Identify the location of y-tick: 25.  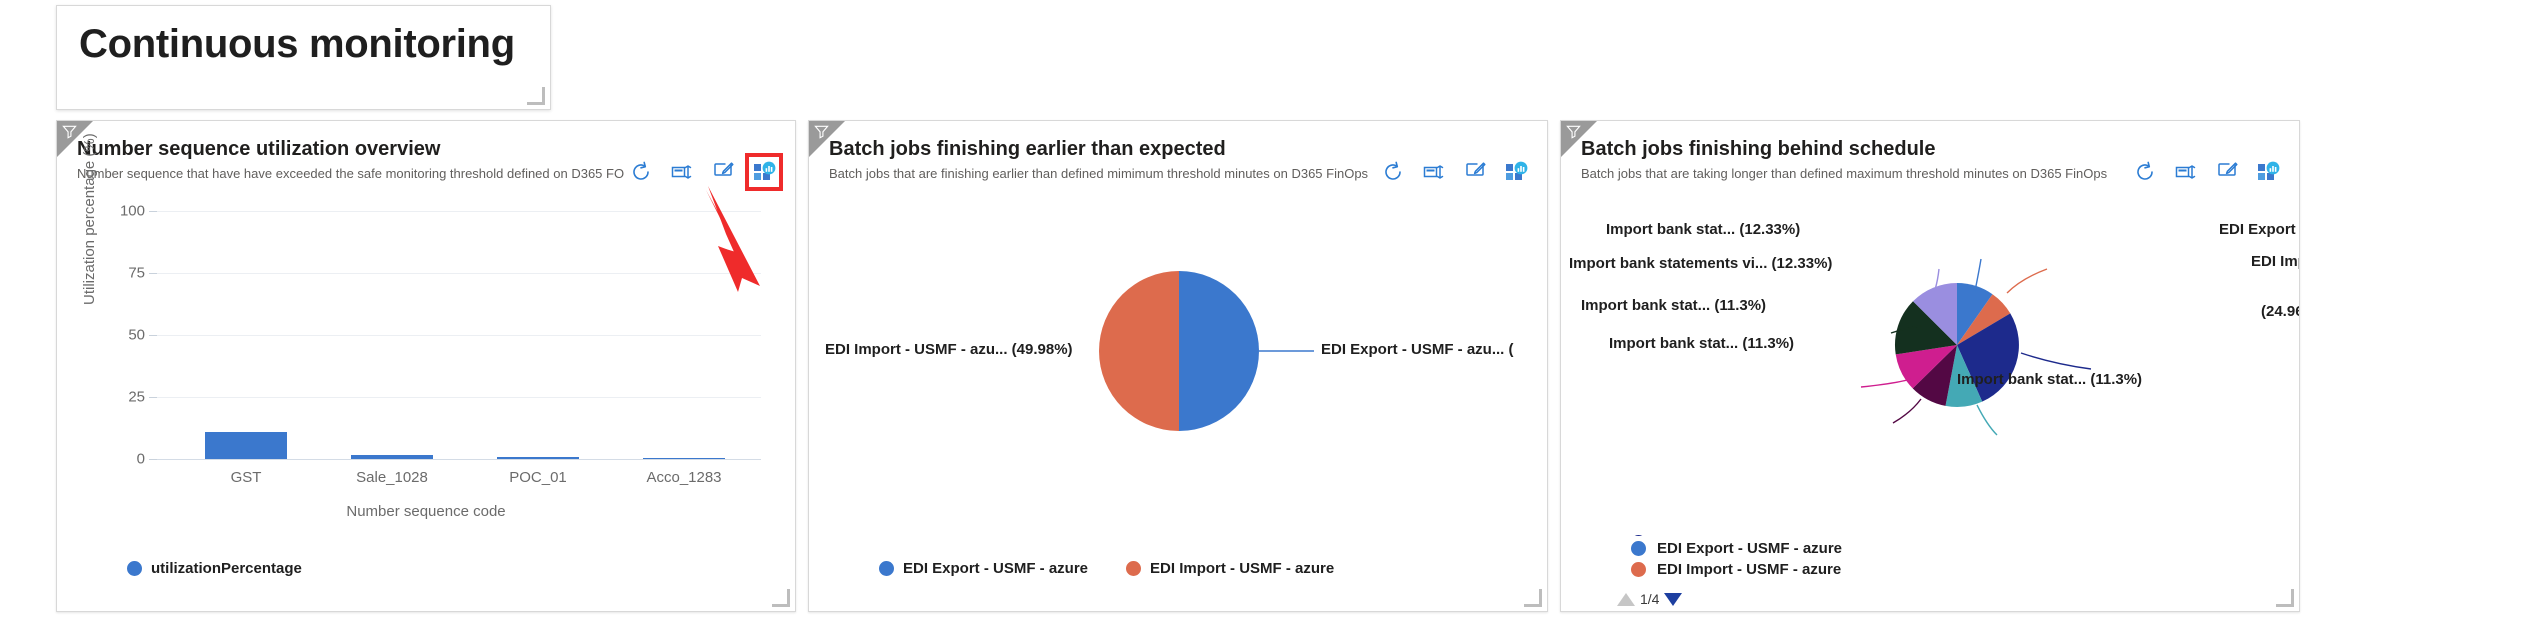
(136, 397).